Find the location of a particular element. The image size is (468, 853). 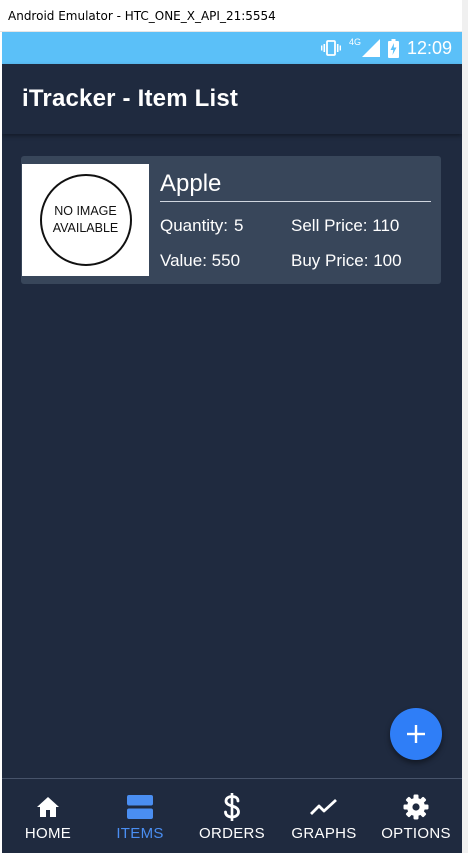

plus-icon is located at coordinates (416, 734).